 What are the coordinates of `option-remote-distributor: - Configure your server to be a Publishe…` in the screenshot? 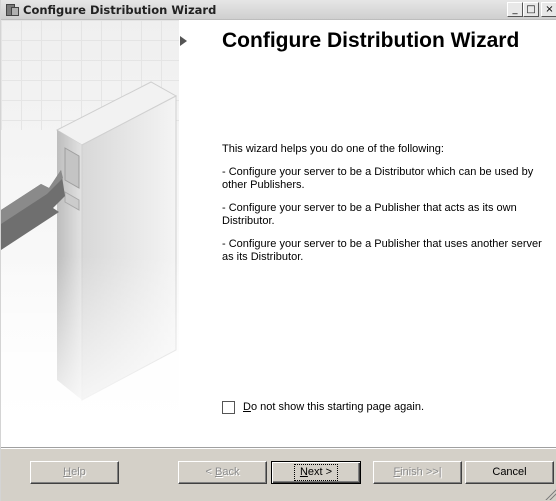 It's located at (382, 250).